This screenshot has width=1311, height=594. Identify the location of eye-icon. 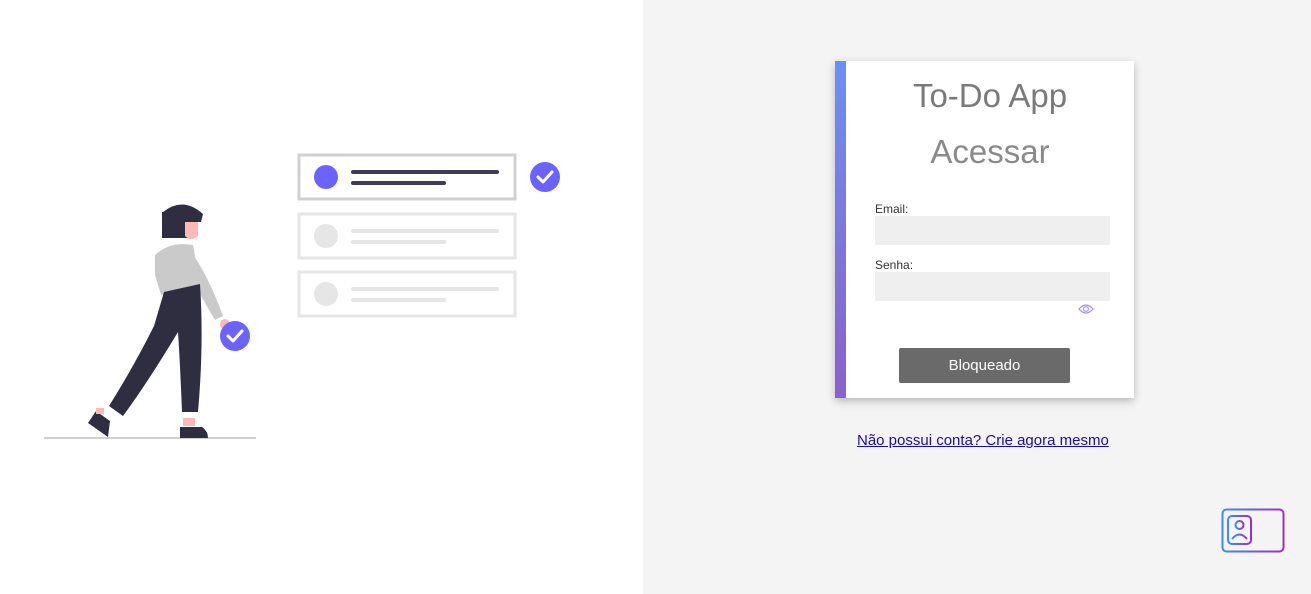
(1086, 309).